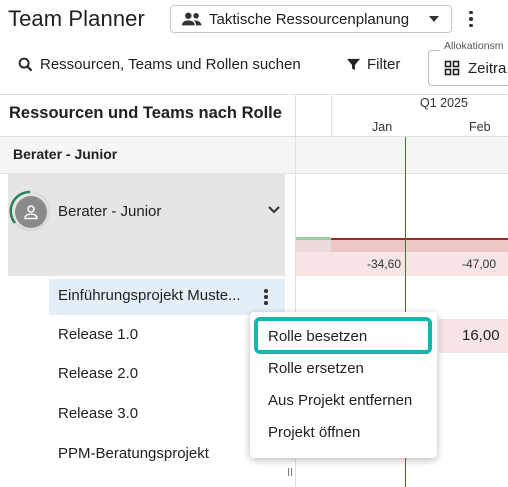 This screenshot has height=487, width=508. What do you see at coordinates (419, 239) in the screenshot?
I see `capacity-limit-line` at bounding box center [419, 239].